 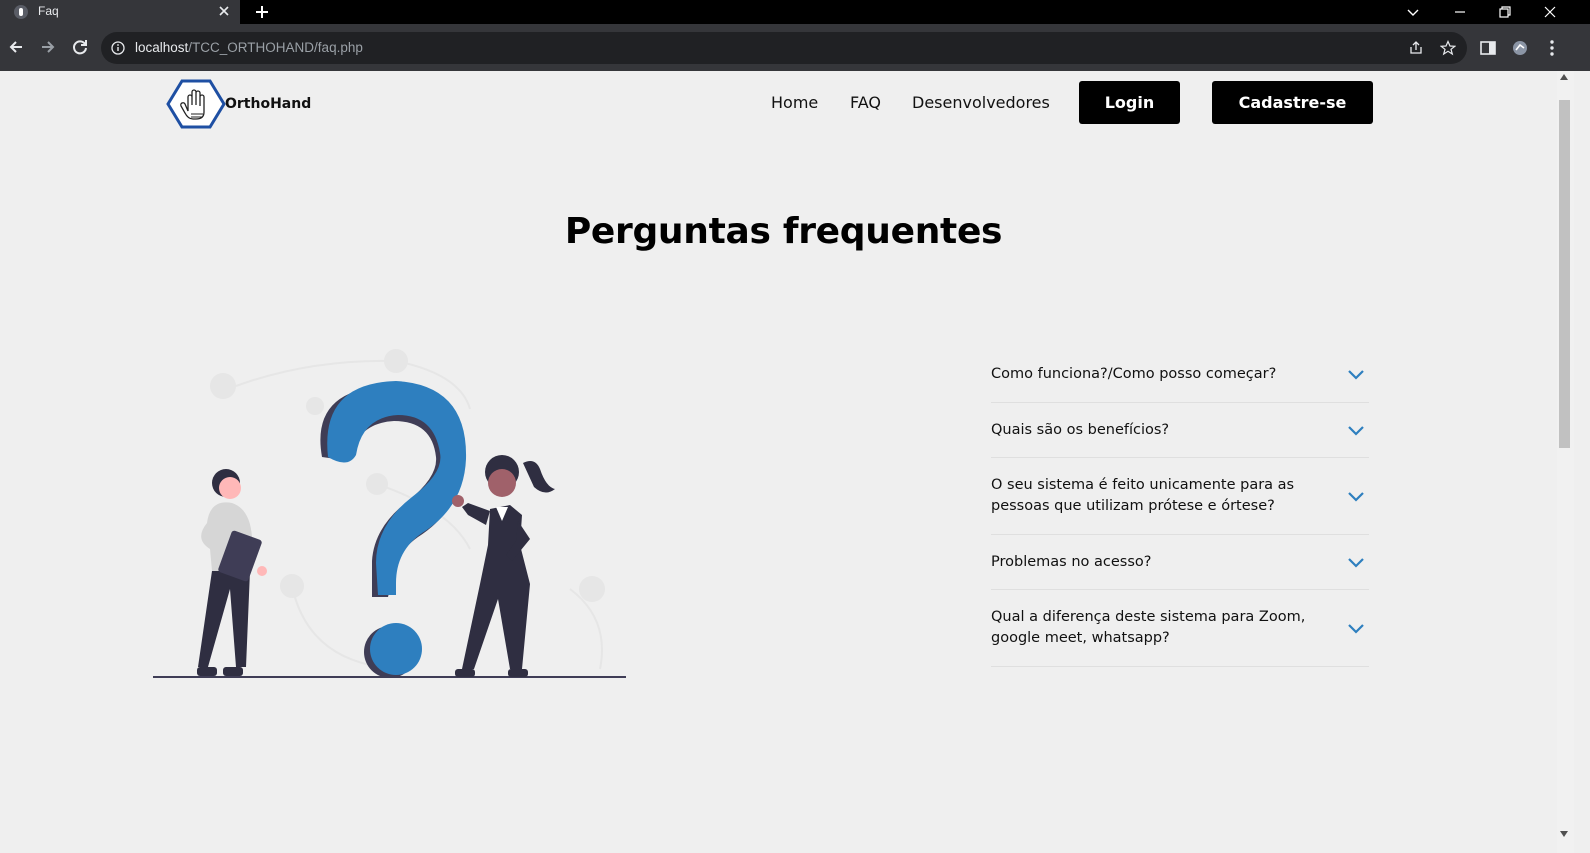 What do you see at coordinates (118, 48) in the screenshot?
I see `info-icon` at bounding box center [118, 48].